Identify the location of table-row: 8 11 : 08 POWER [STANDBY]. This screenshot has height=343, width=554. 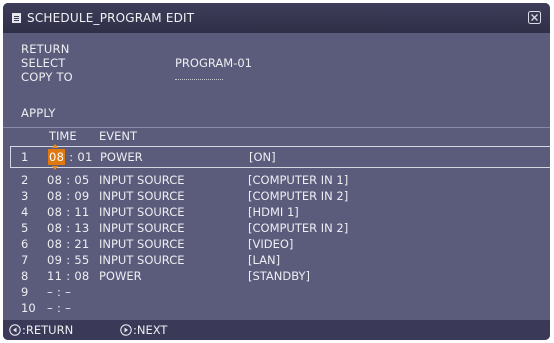
(276, 277).